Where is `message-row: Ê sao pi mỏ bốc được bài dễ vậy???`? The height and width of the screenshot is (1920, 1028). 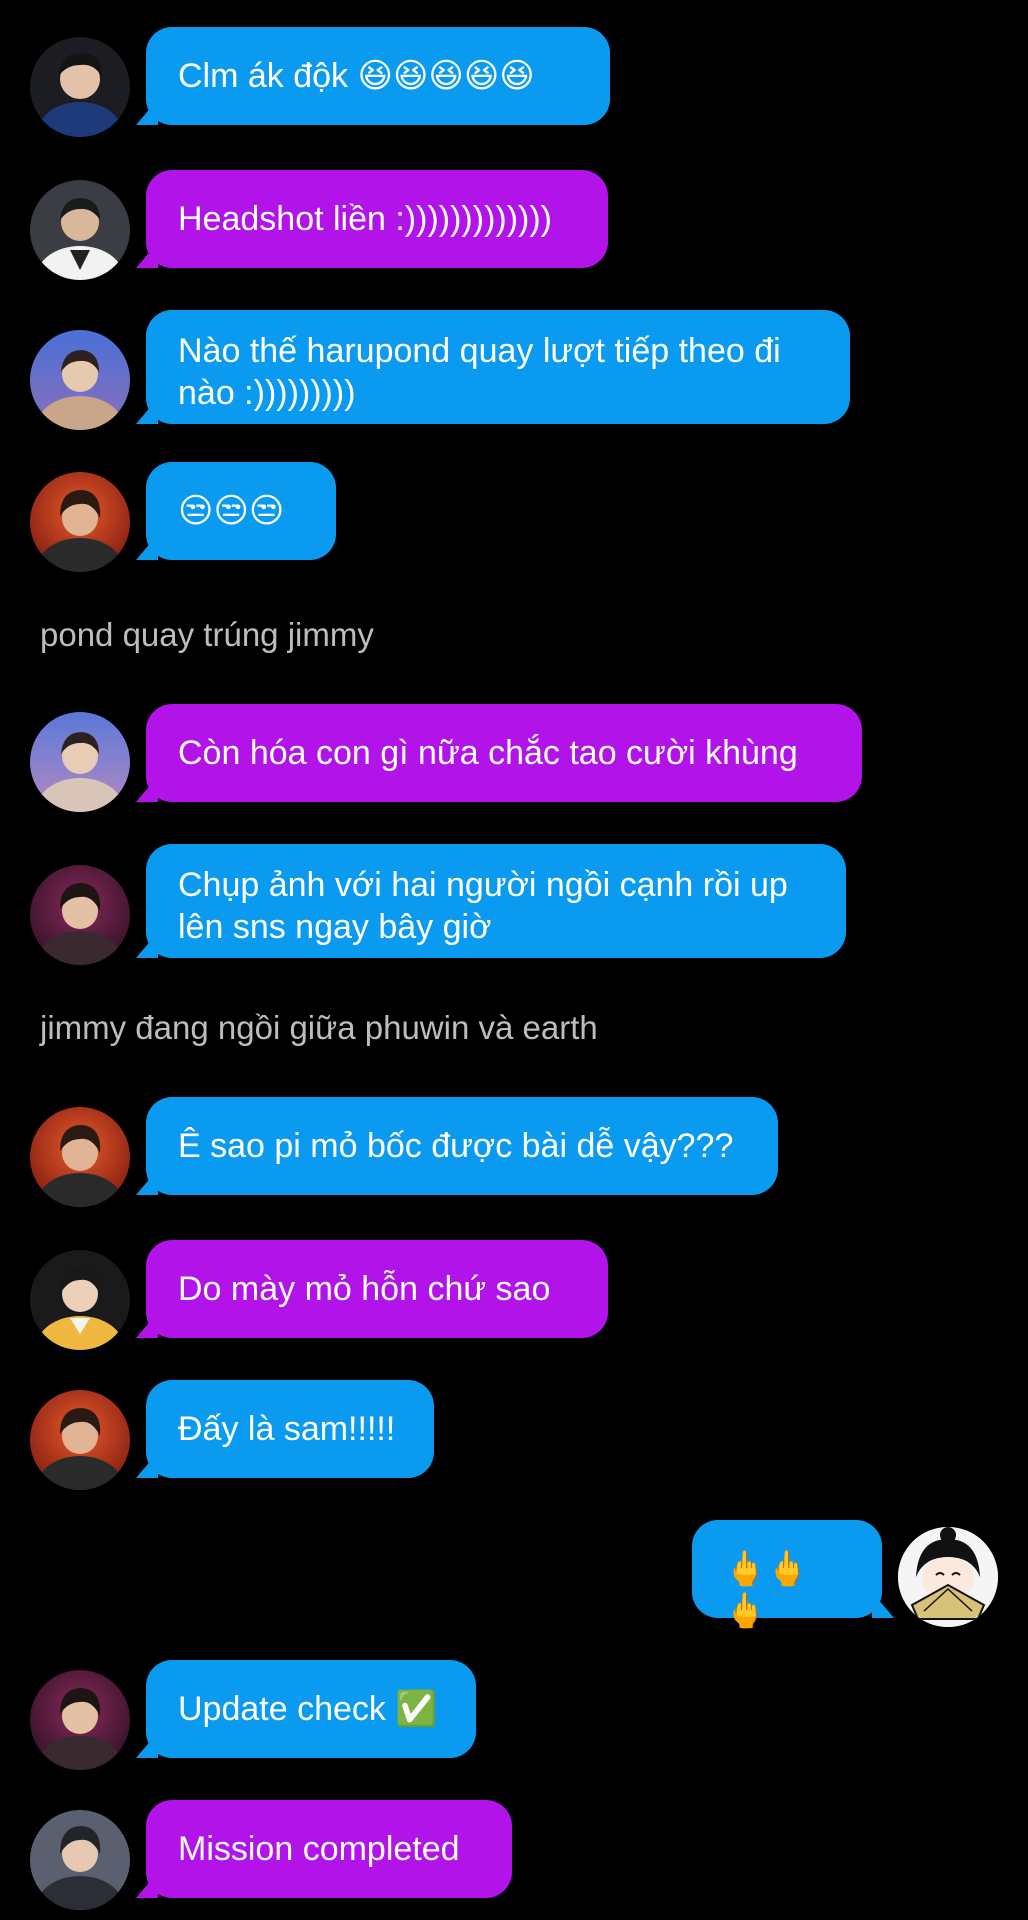 message-row: Ê sao pi mỏ bốc được bài dễ vậy??? is located at coordinates (514, 1152).